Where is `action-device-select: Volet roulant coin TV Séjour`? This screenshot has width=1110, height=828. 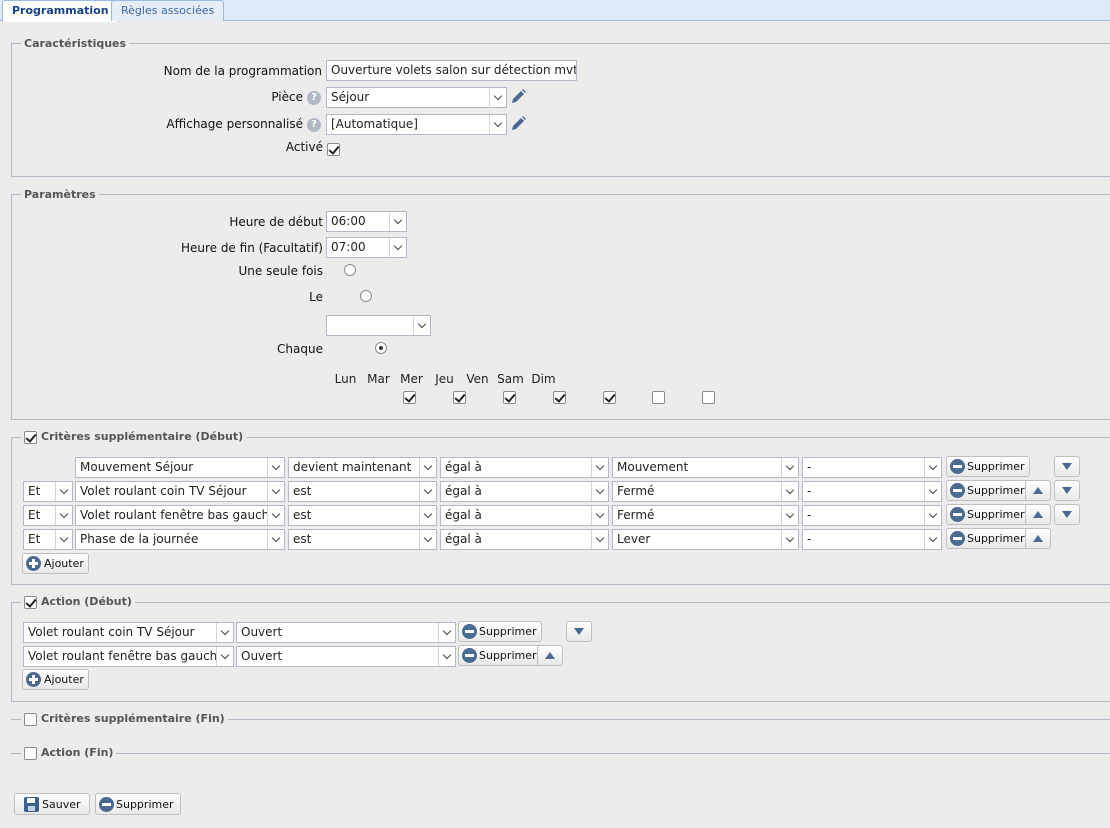
action-device-select: Volet roulant coin TV Séjour is located at coordinates (128, 632).